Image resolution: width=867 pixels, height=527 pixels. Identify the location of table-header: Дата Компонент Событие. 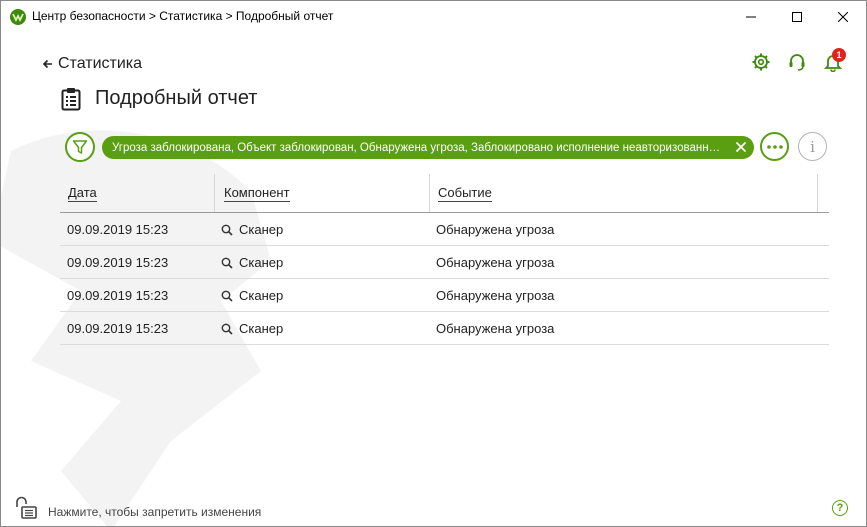
(444, 193).